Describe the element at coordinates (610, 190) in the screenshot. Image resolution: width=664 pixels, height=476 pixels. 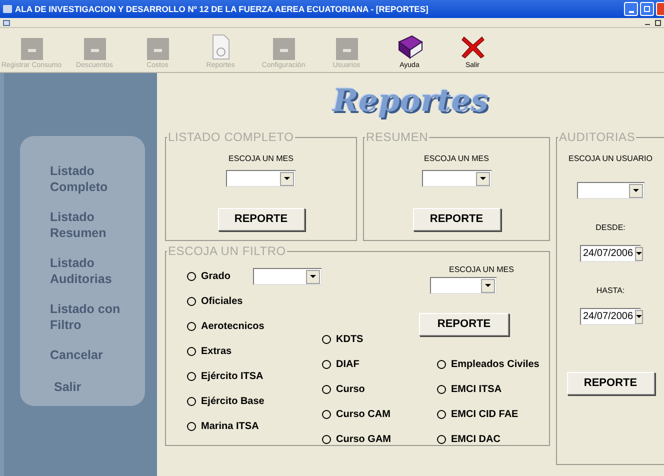
I see `user-select` at that location.